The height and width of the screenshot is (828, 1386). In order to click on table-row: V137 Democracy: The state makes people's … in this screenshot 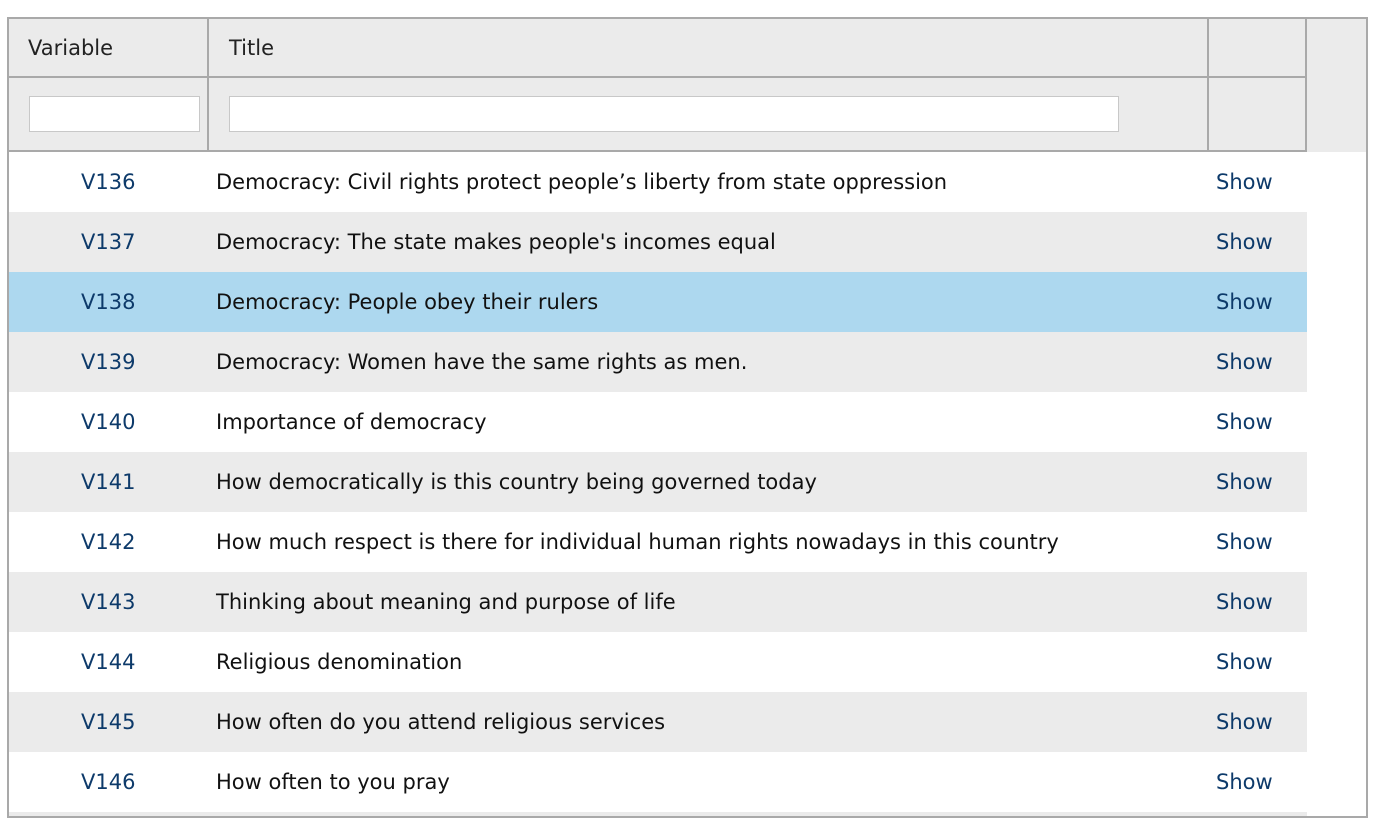, I will do `click(658, 242)`.